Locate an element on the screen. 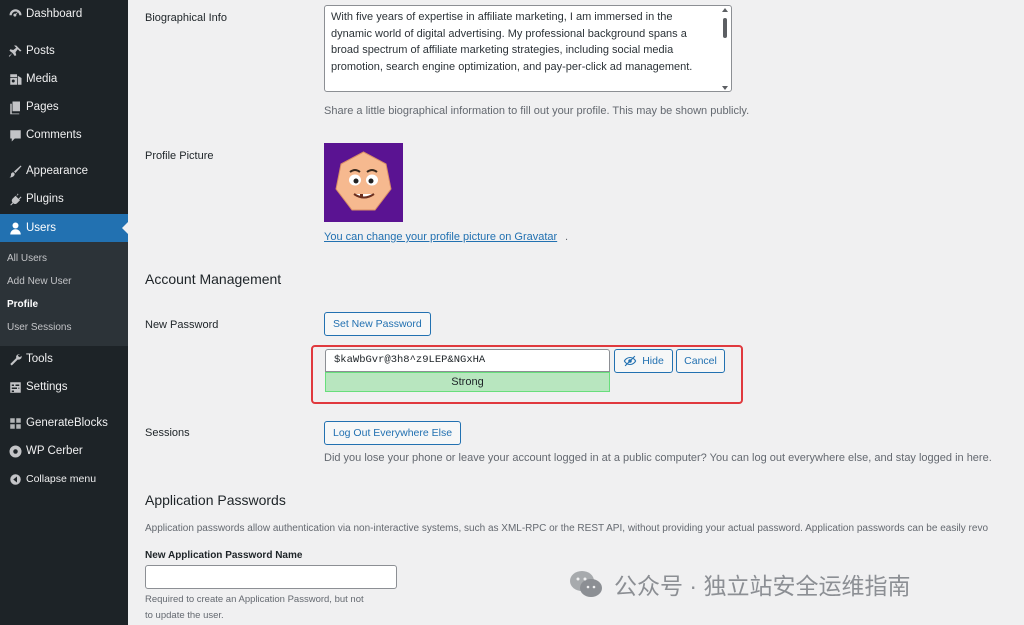  menu-generateblocks: GenerateBlocks is located at coordinates (64, 423).